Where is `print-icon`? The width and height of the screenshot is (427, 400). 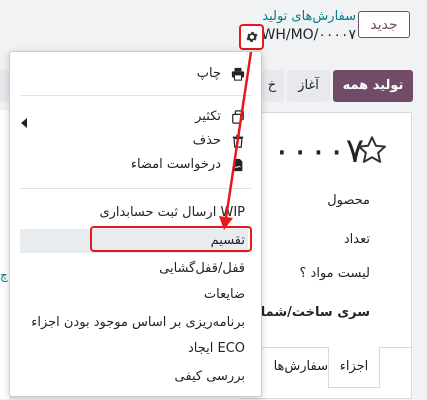 print-icon is located at coordinates (238, 74).